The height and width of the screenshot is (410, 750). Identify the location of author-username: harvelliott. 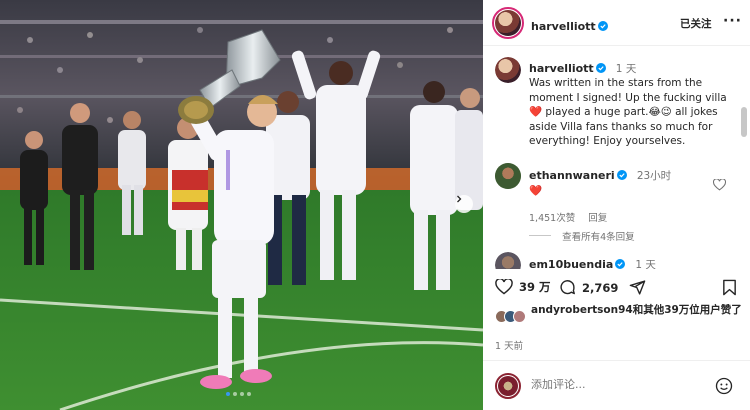
(563, 26).